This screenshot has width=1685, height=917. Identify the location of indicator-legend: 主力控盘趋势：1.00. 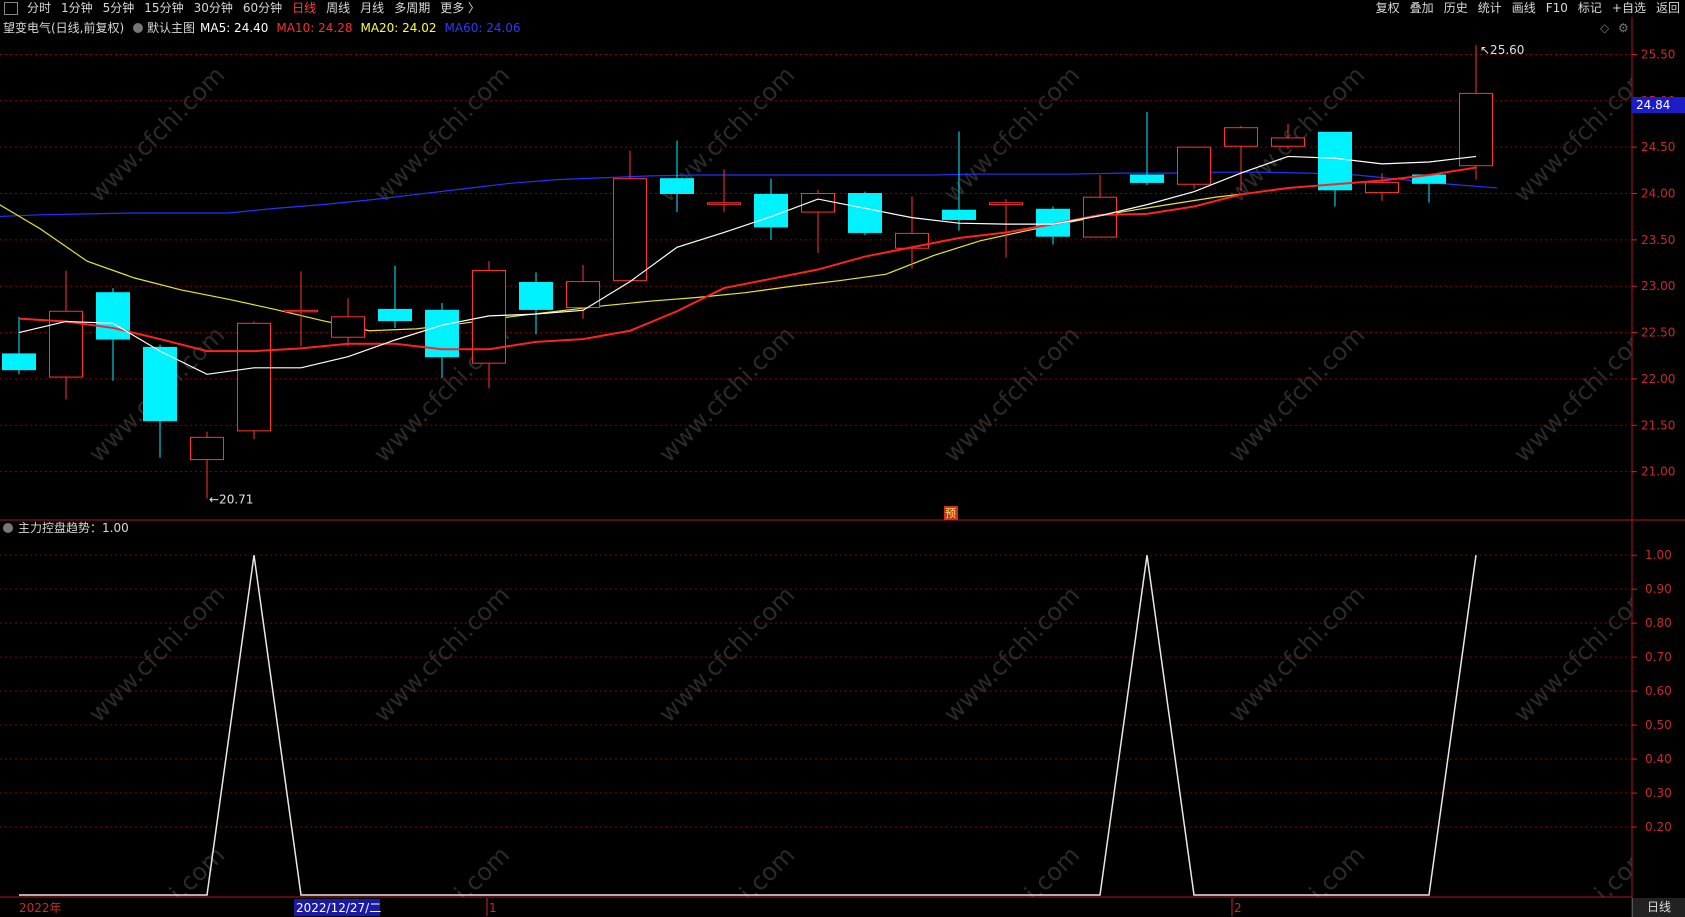
(73, 527).